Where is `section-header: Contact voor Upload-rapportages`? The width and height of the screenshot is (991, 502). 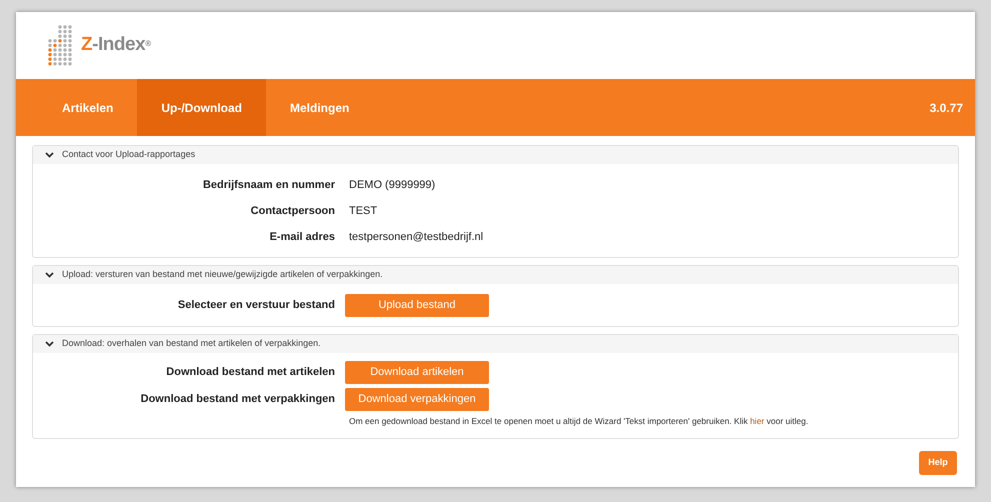 section-header: Contact voor Upload-rapportages is located at coordinates (495, 155).